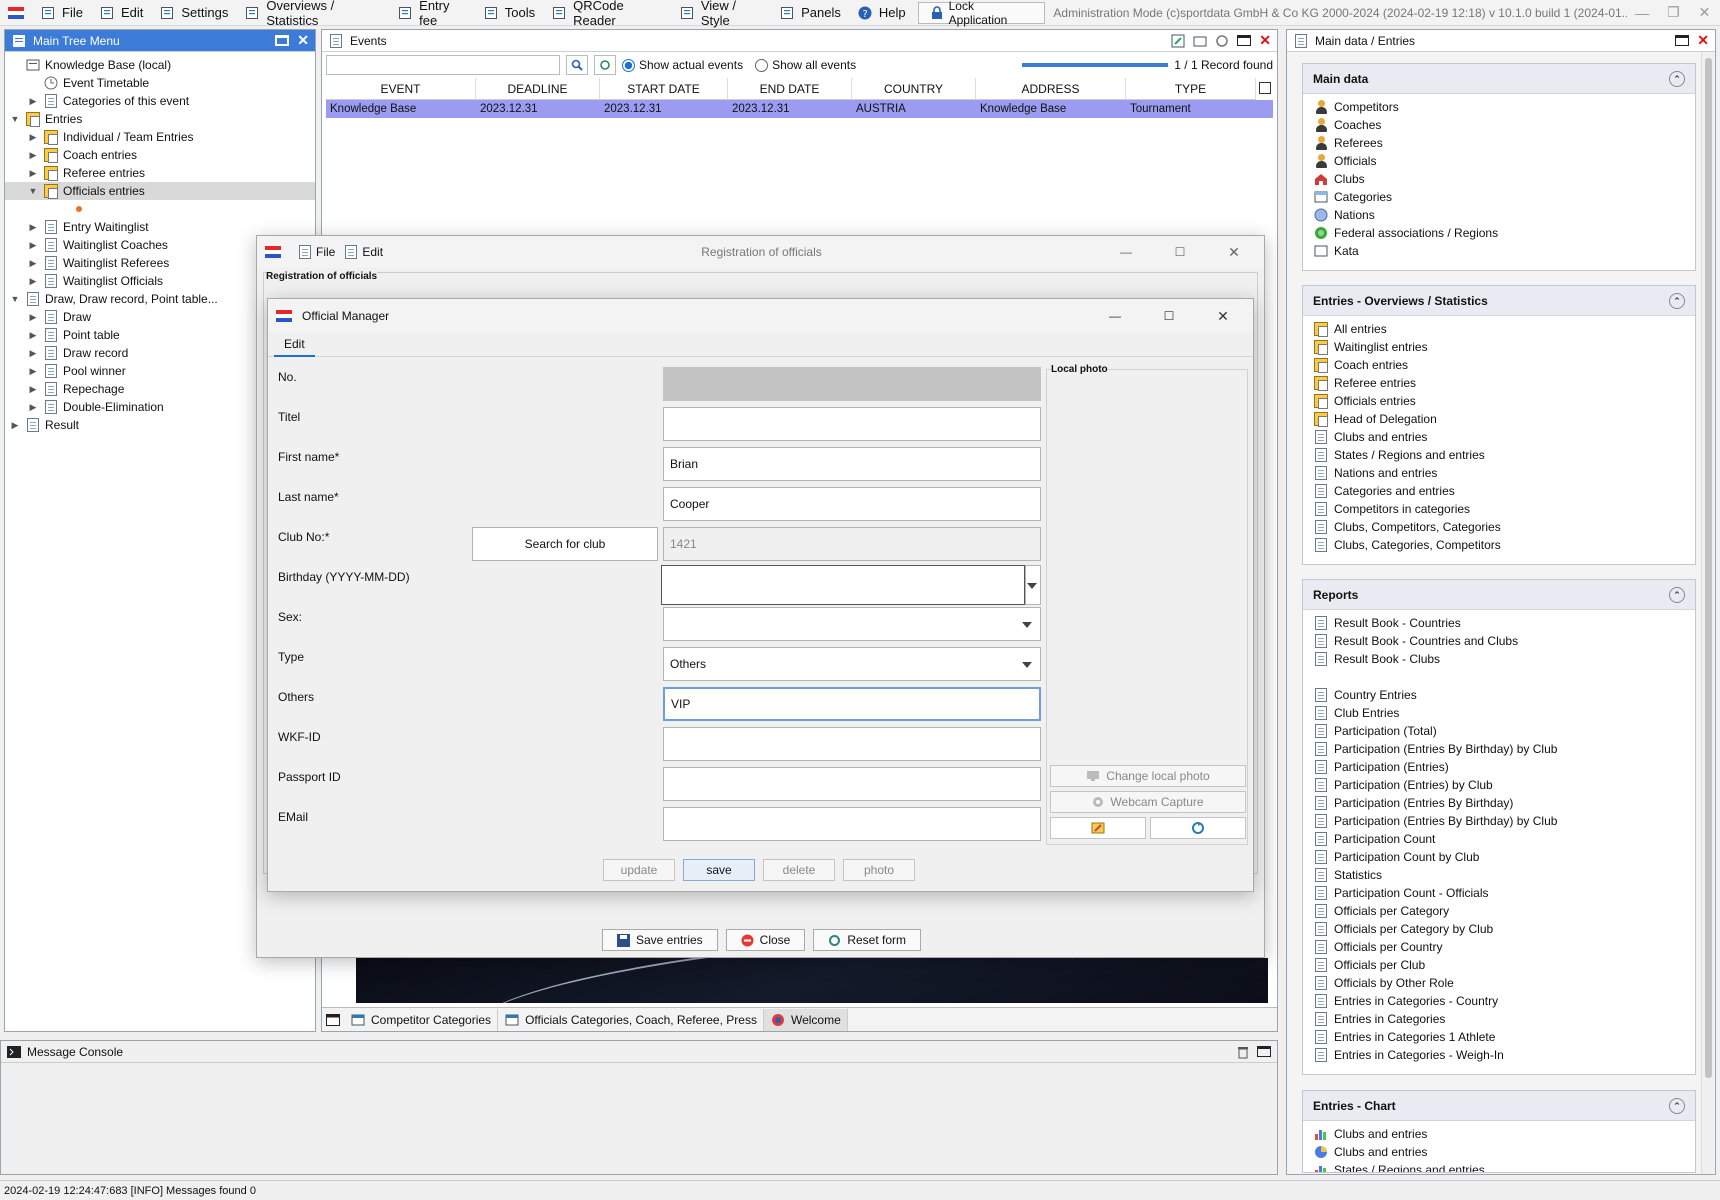 This screenshot has width=1720, height=1200. Describe the element at coordinates (160, 155) in the screenshot. I see `tree-item-coach-entries: ▶ Coach entries` at that location.